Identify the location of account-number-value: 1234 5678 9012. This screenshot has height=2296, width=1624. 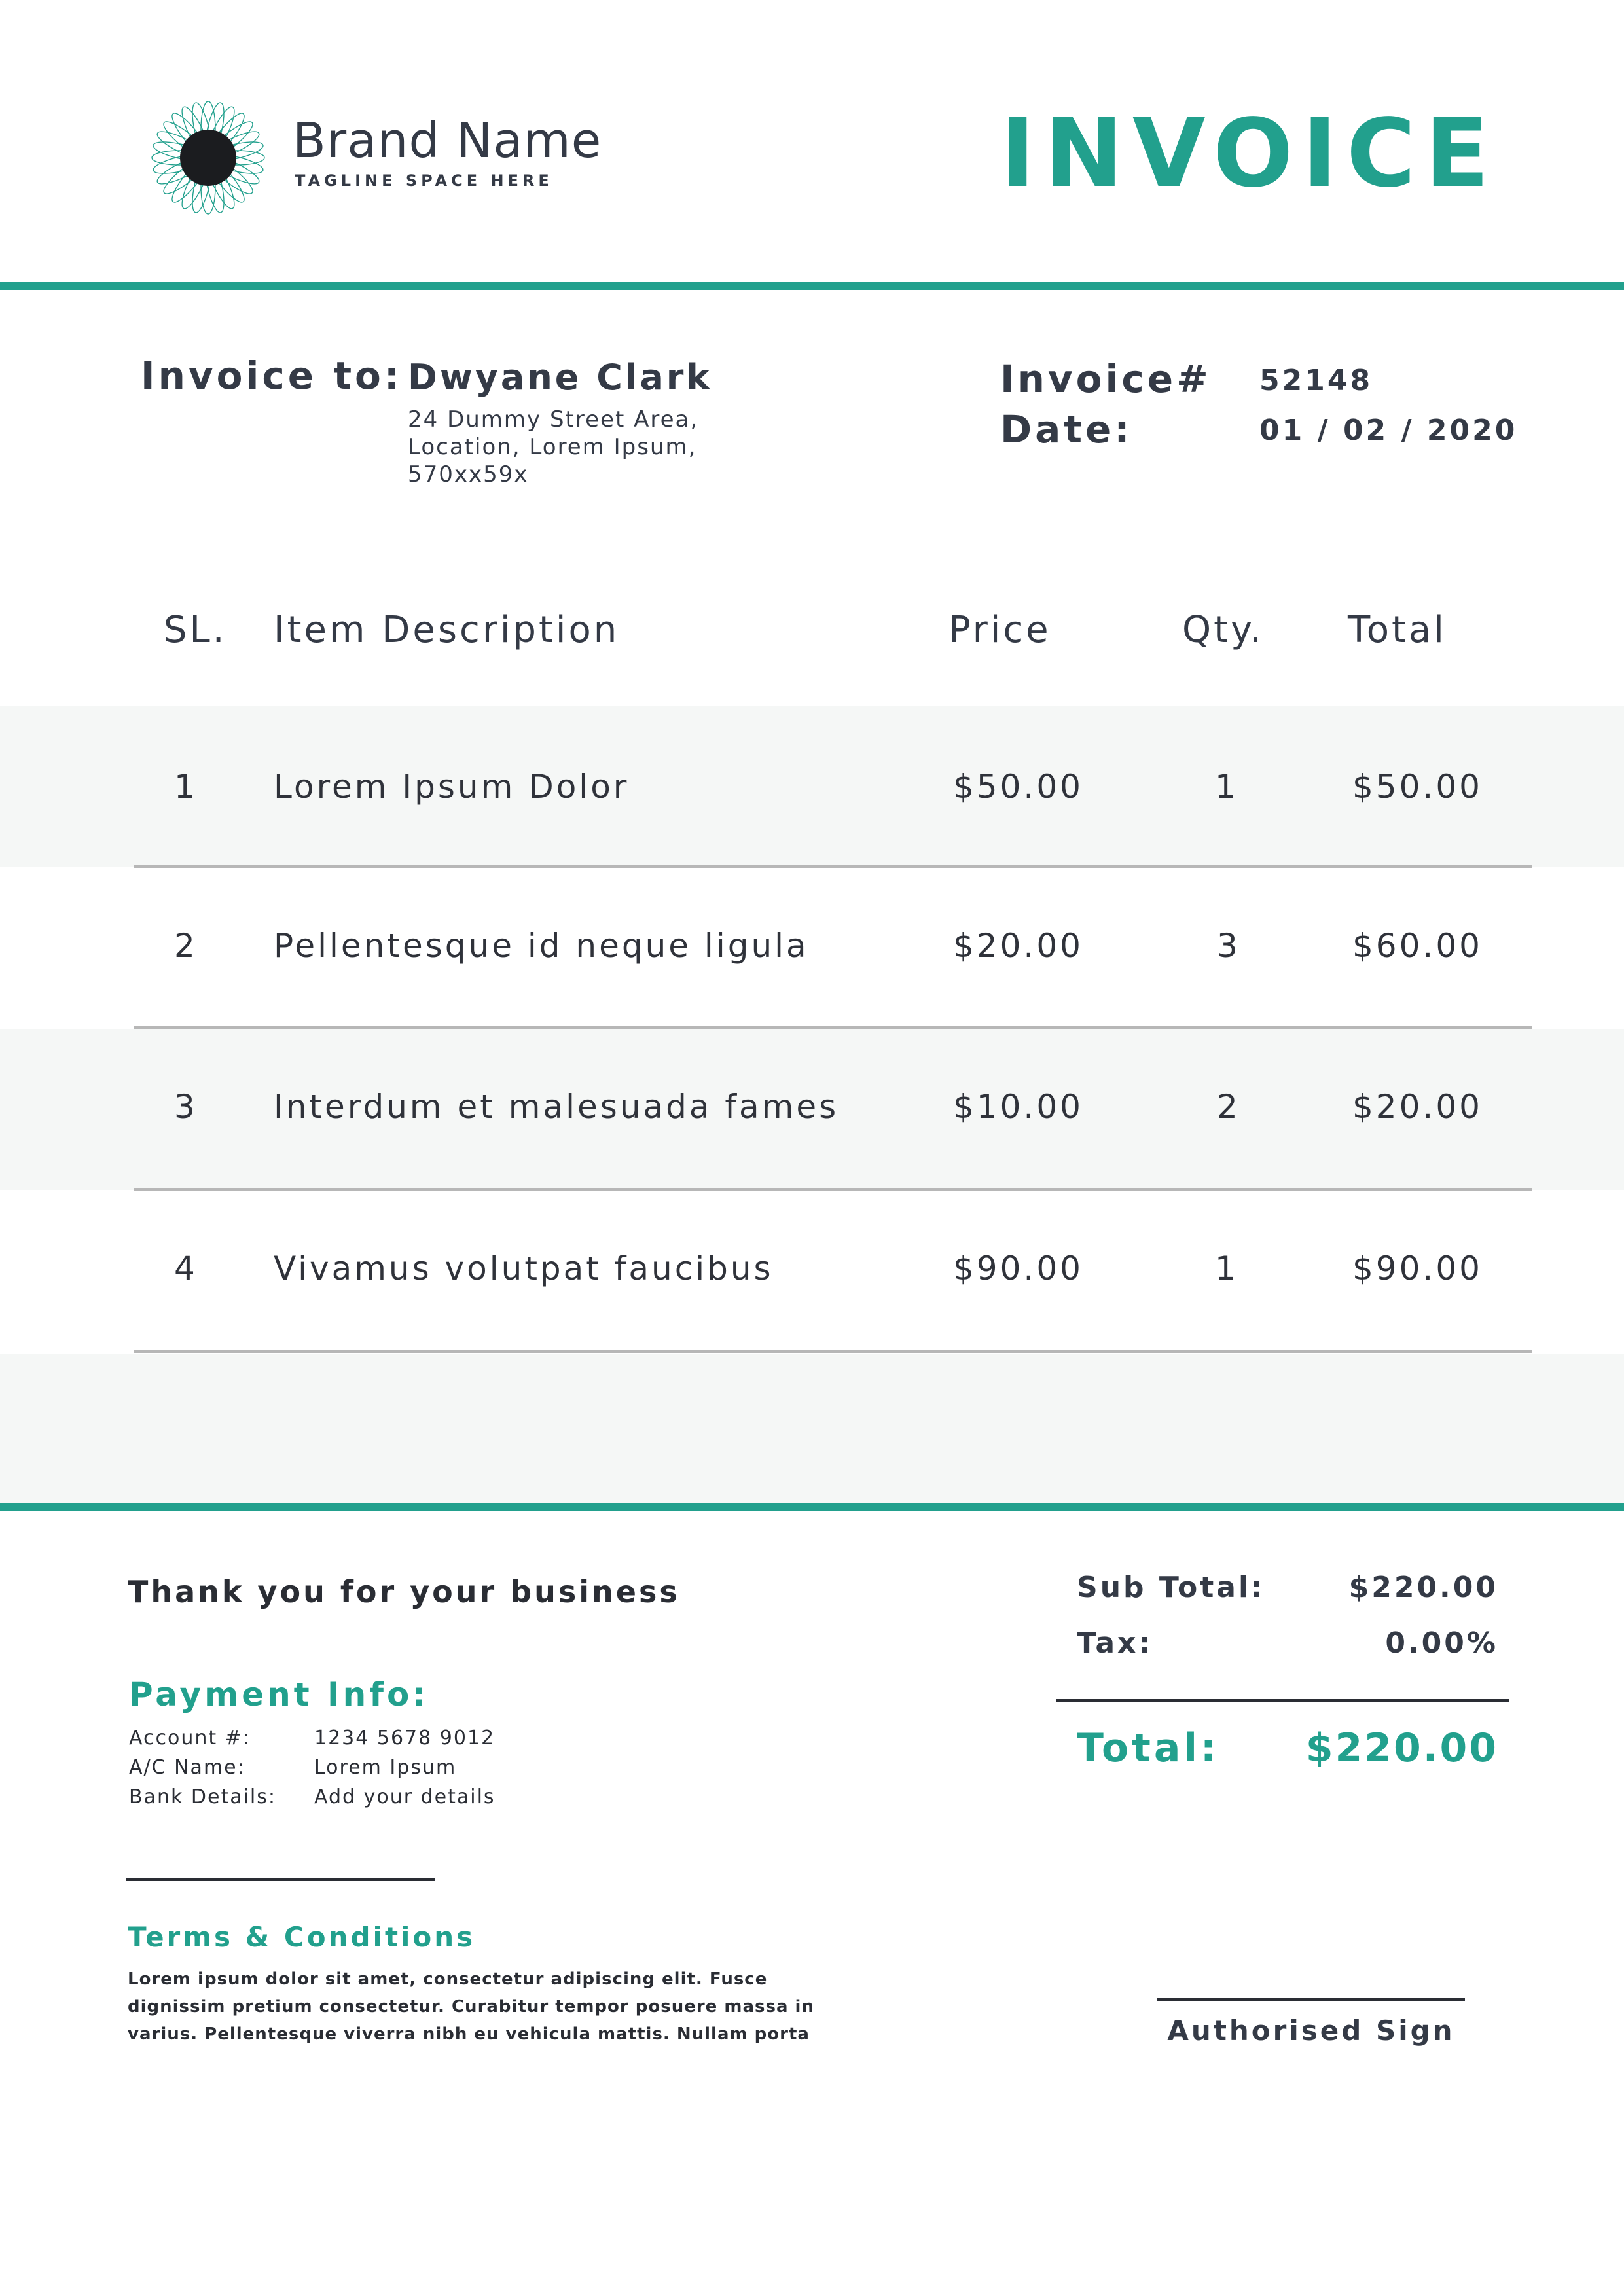
(405, 1738).